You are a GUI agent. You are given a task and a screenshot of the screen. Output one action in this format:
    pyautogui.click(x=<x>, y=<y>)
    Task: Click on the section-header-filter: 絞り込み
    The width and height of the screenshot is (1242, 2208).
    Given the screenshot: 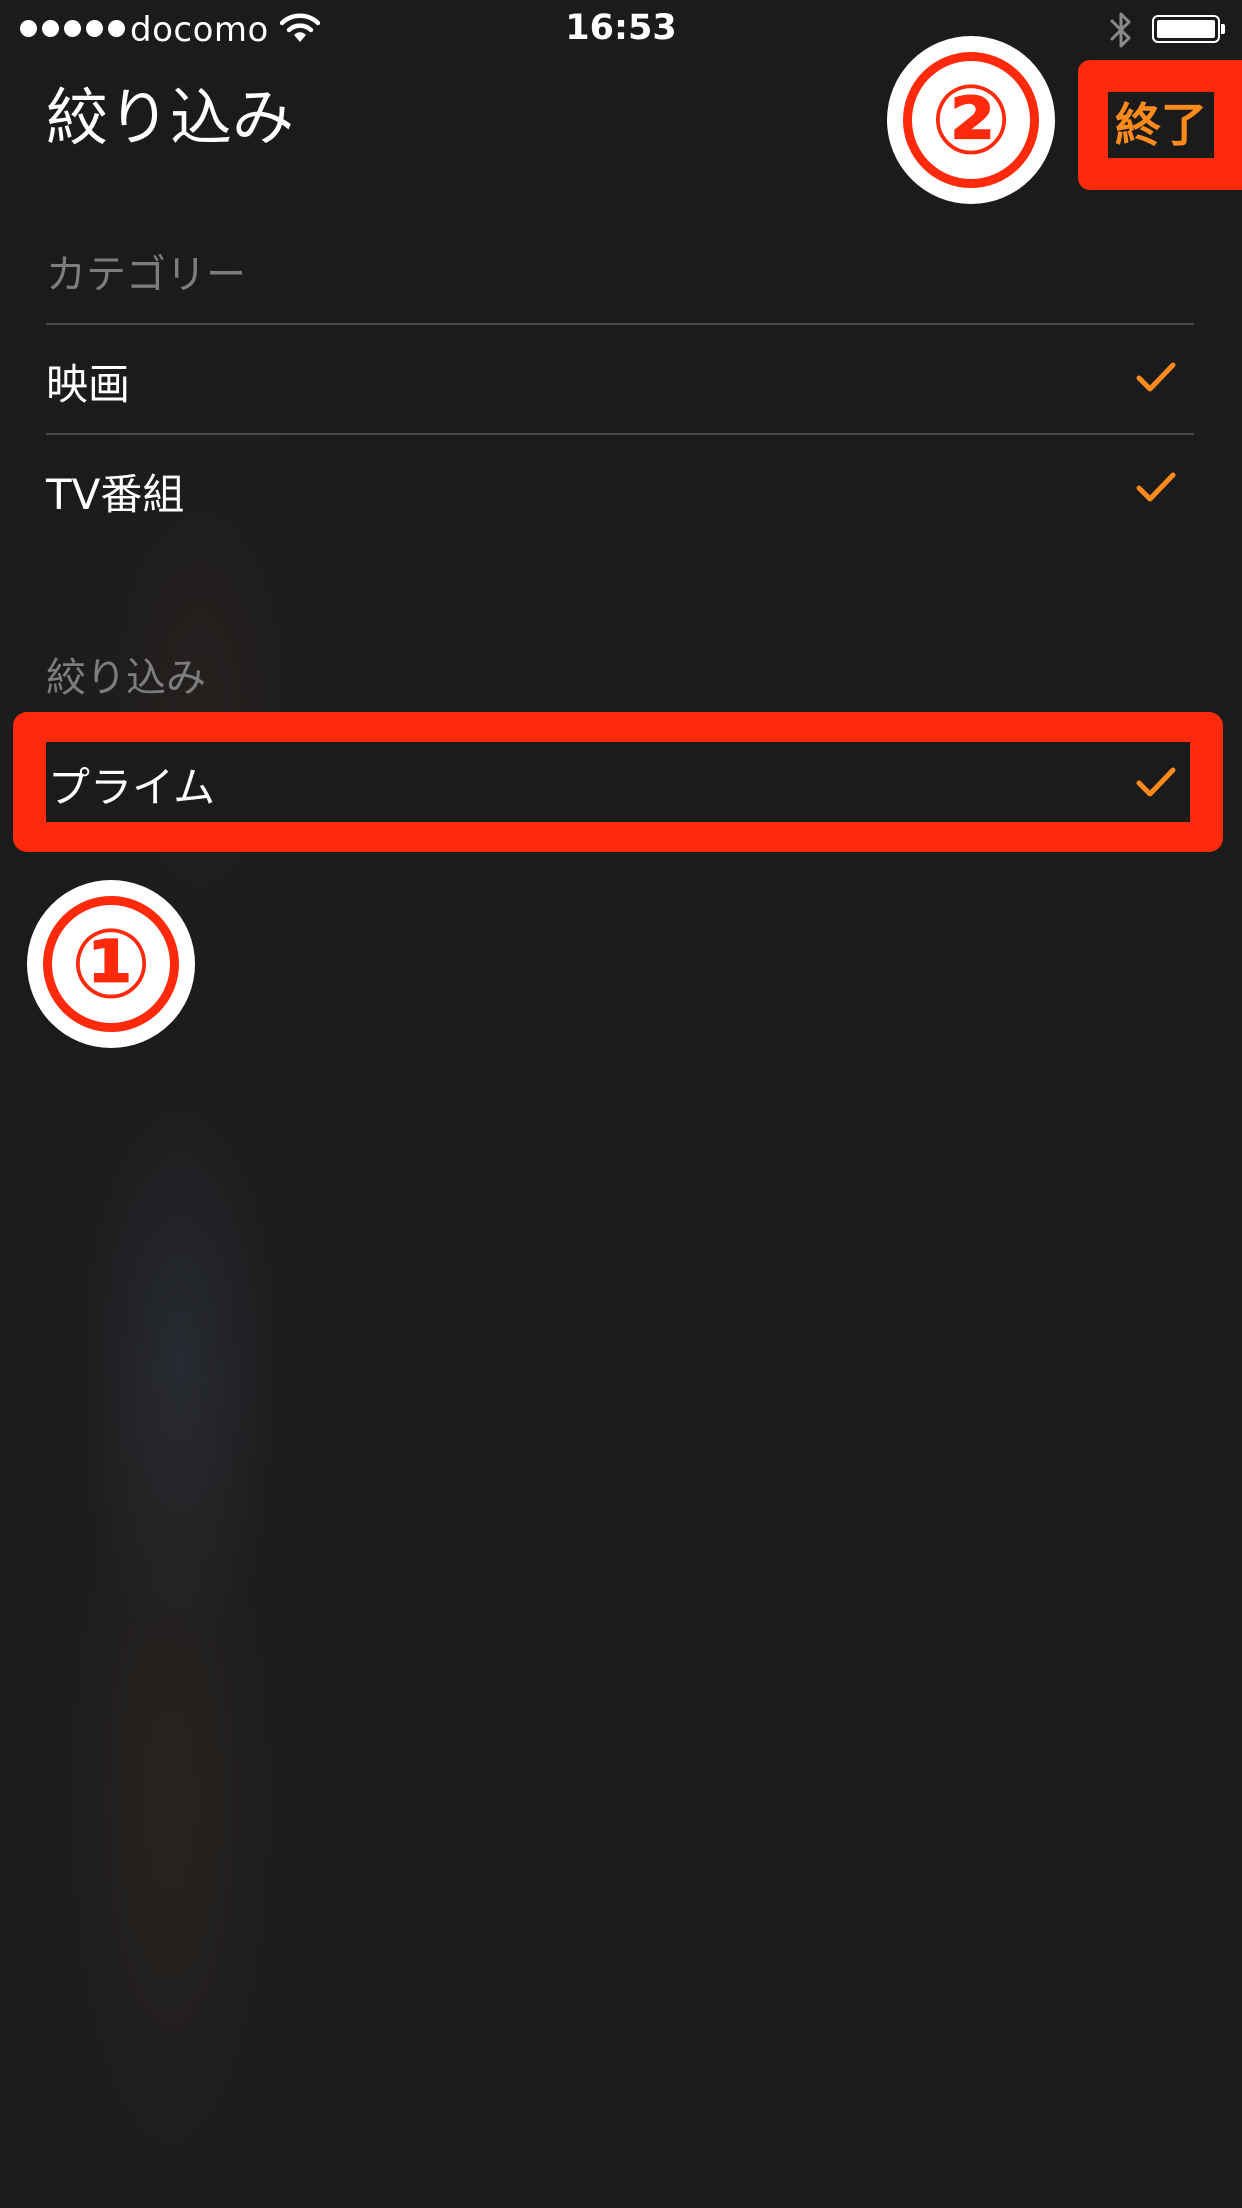 What is the action you would take?
    pyautogui.click(x=126, y=678)
    